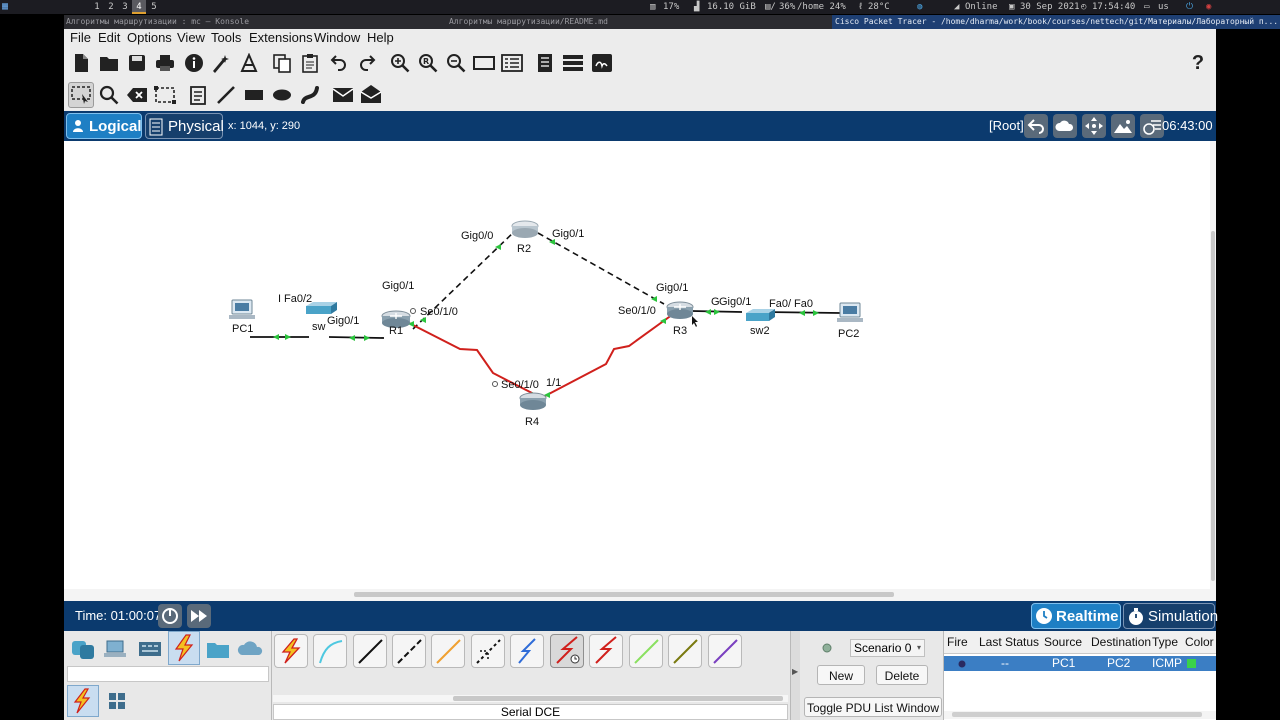 This screenshot has width=1280, height=720. What do you see at coordinates (533, 401) in the screenshot?
I see `device-r4` at bounding box center [533, 401].